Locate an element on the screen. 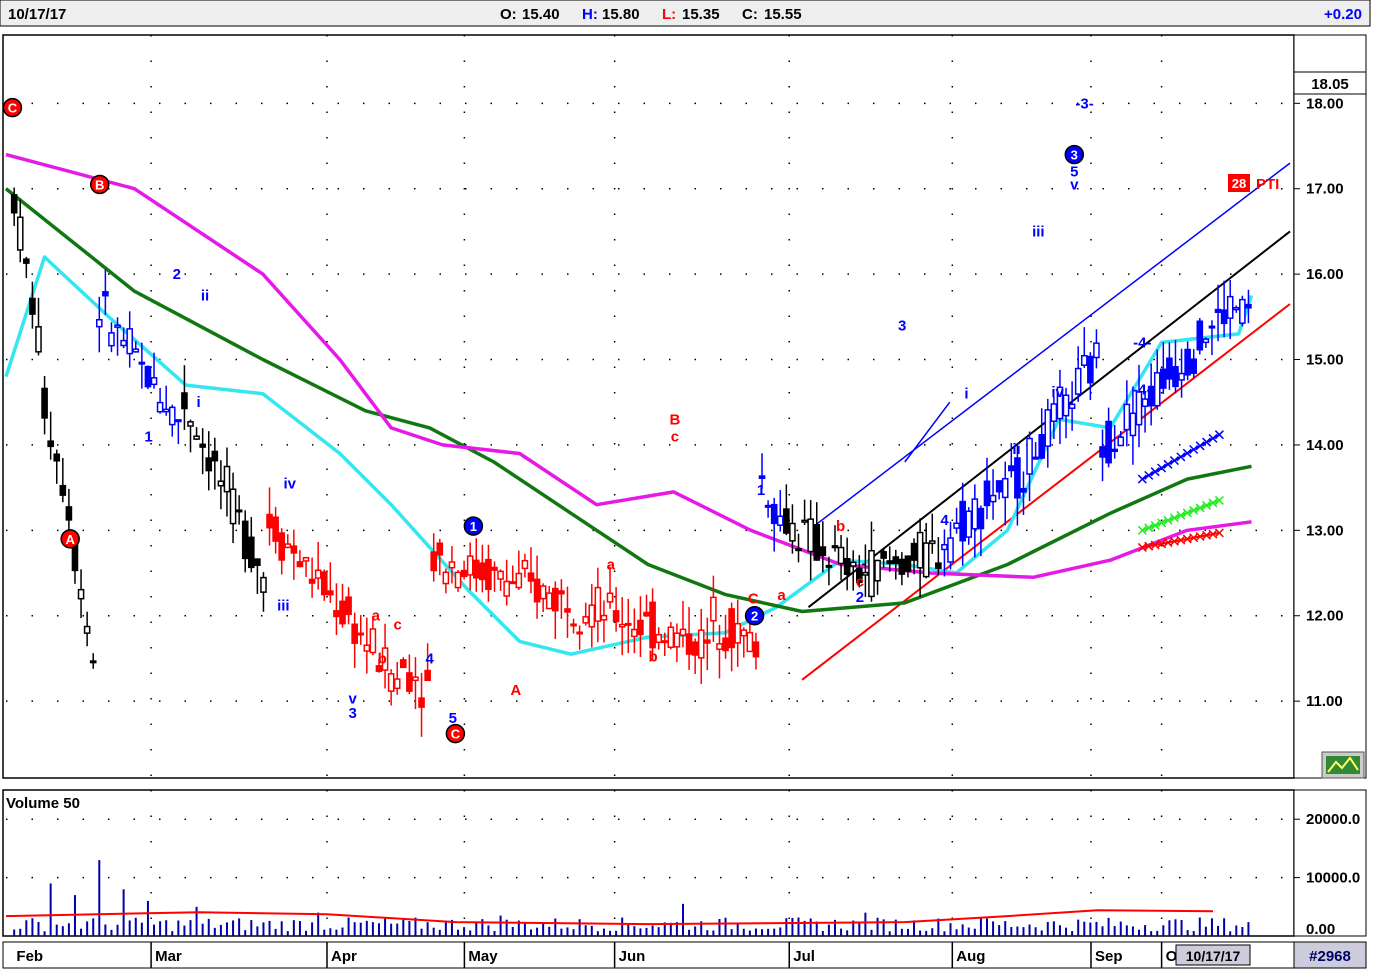  wave-label: 3 is located at coordinates (902, 325).